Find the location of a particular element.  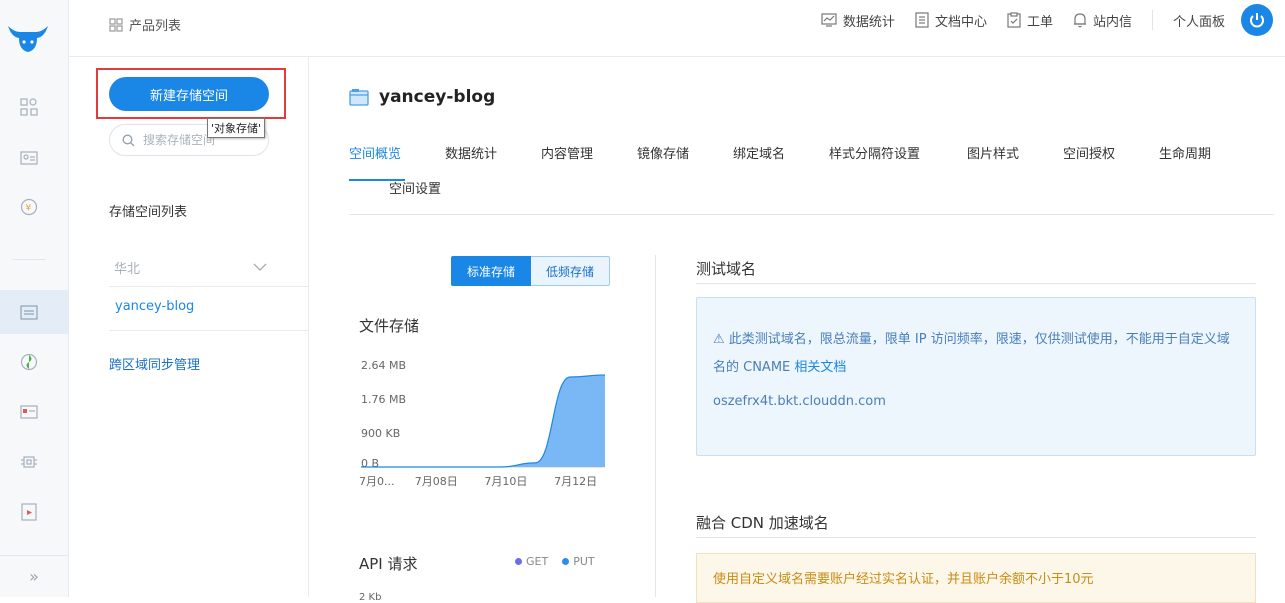

top-nav: 数据统计 文档中心 工单 站内信 个人面板 is located at coordinates (1037, 20).